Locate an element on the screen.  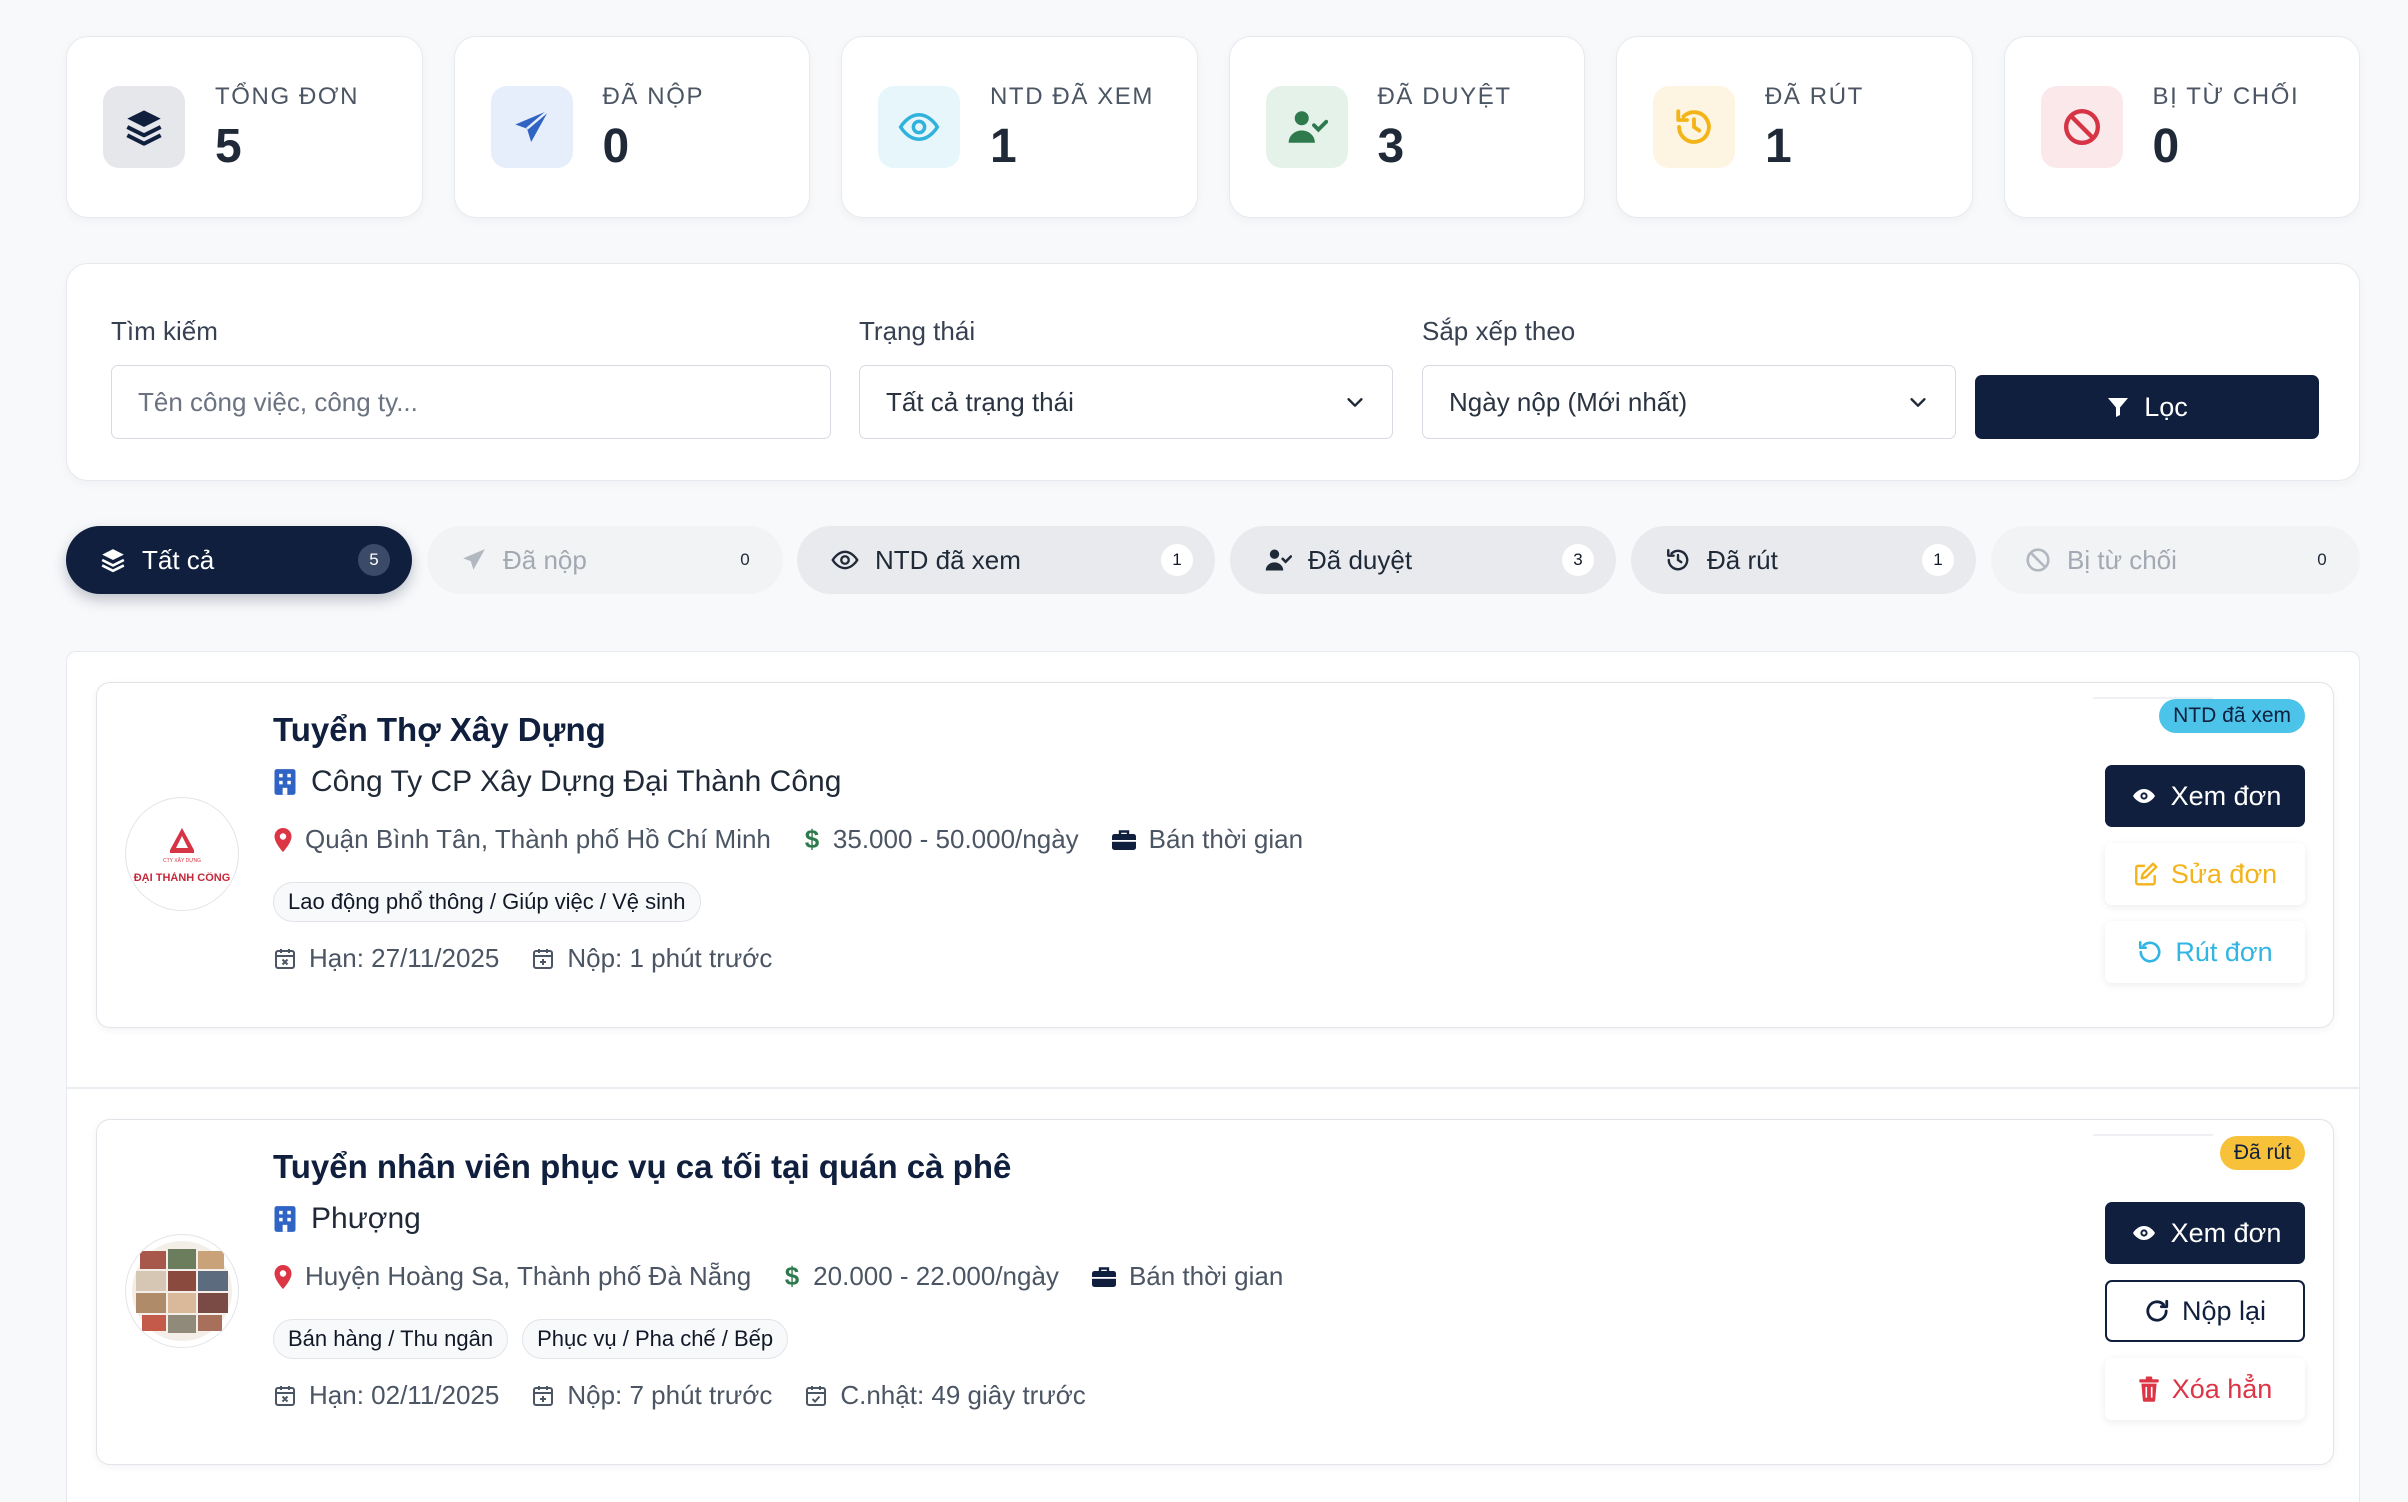
job-title: Tuyển Thợ Xây Dựng is located at coordinates (439, 730).